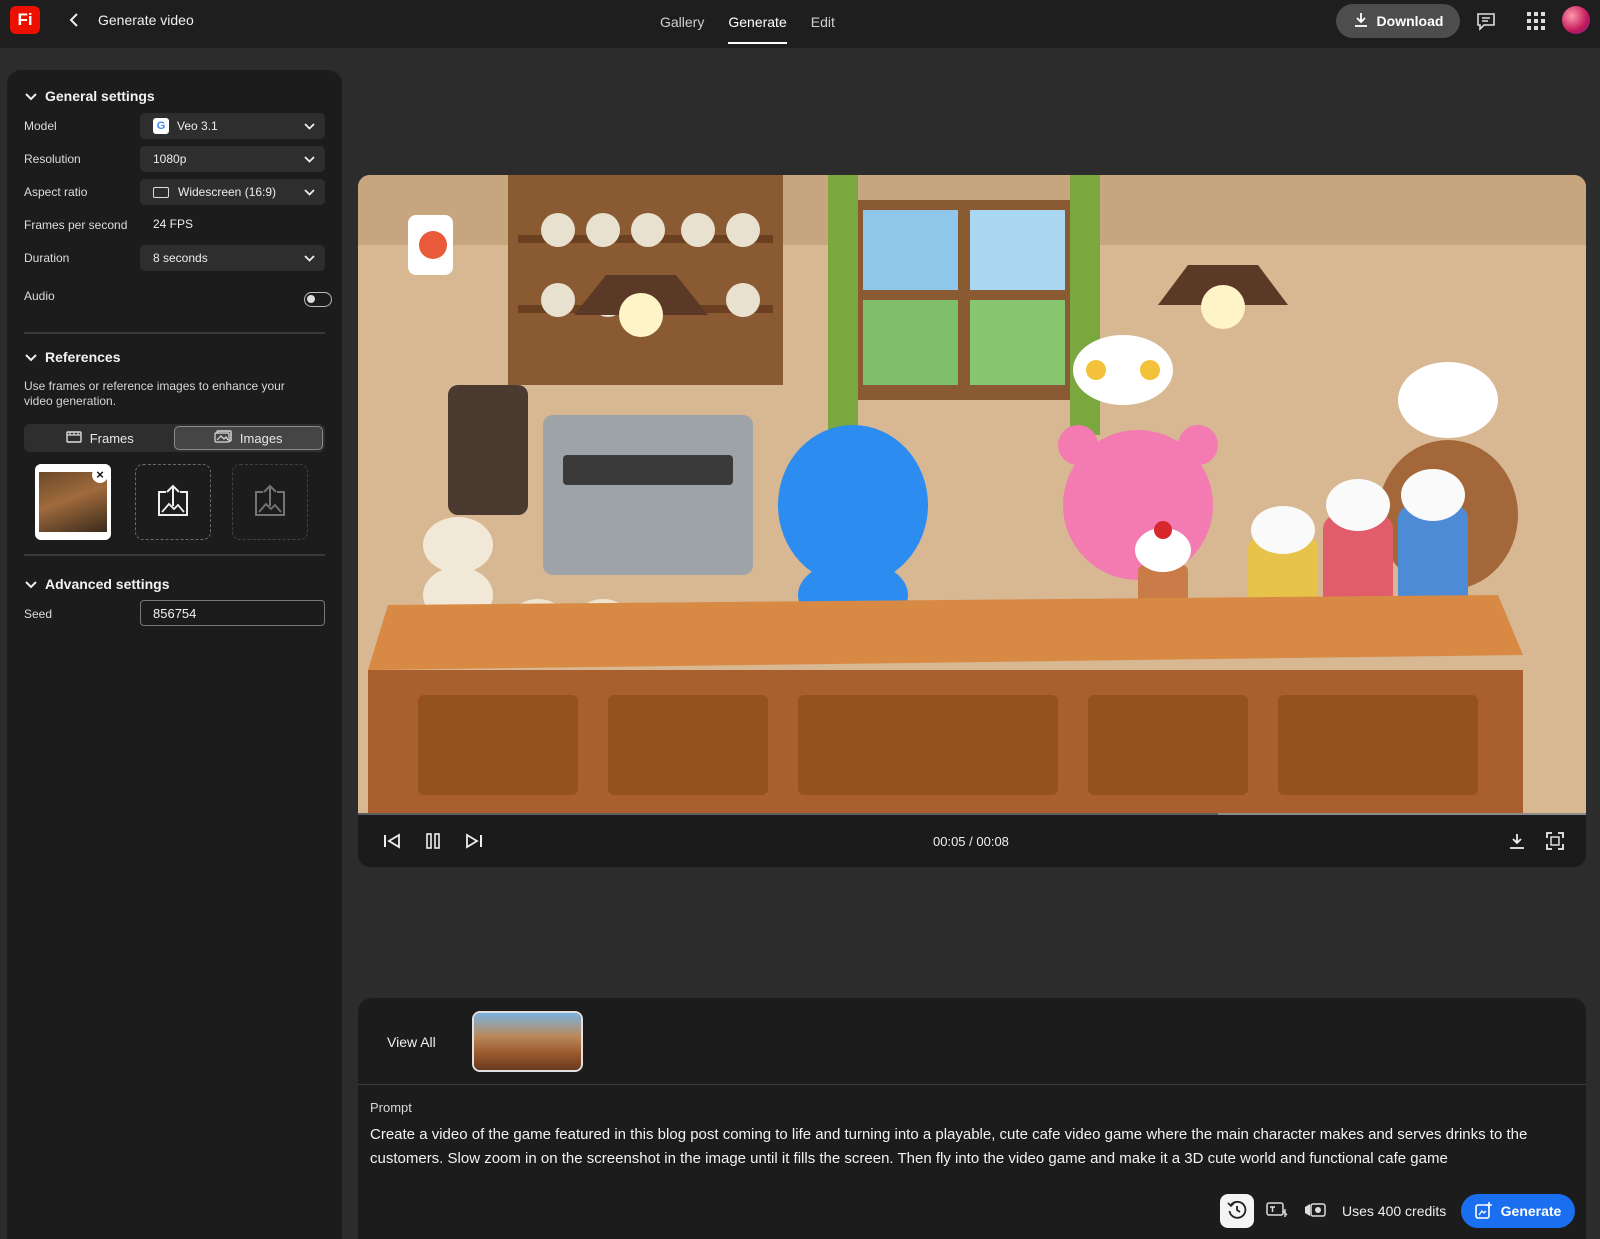  What do you see at coordinates (180, 258) in the screenshot?
I see `duration-value: 8 seconds` at bounding box center [180, 258].